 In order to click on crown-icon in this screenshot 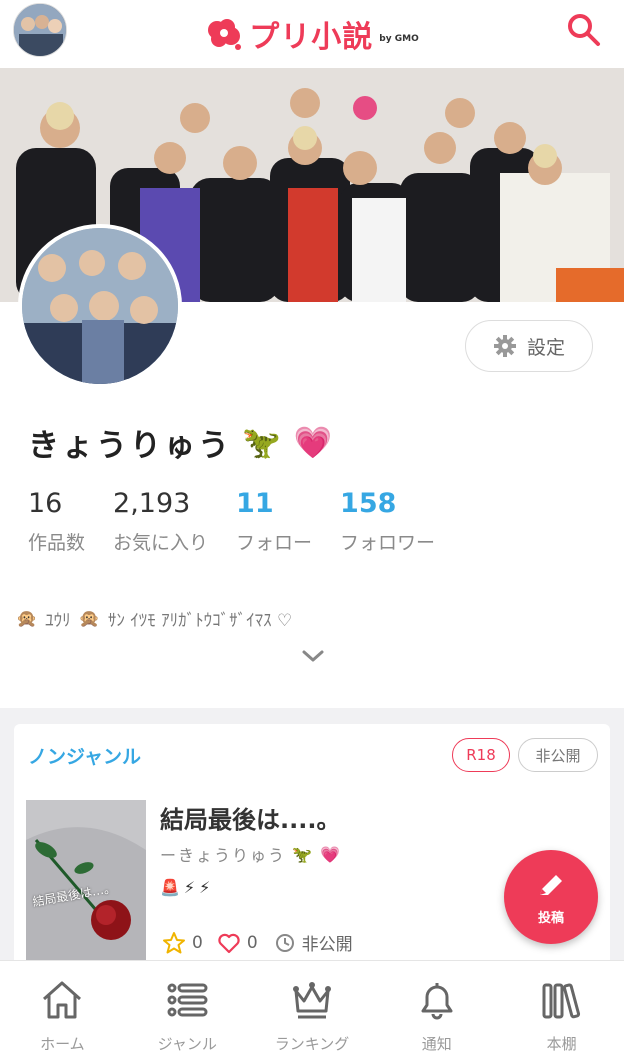, I will do `click(311, 1000)`.